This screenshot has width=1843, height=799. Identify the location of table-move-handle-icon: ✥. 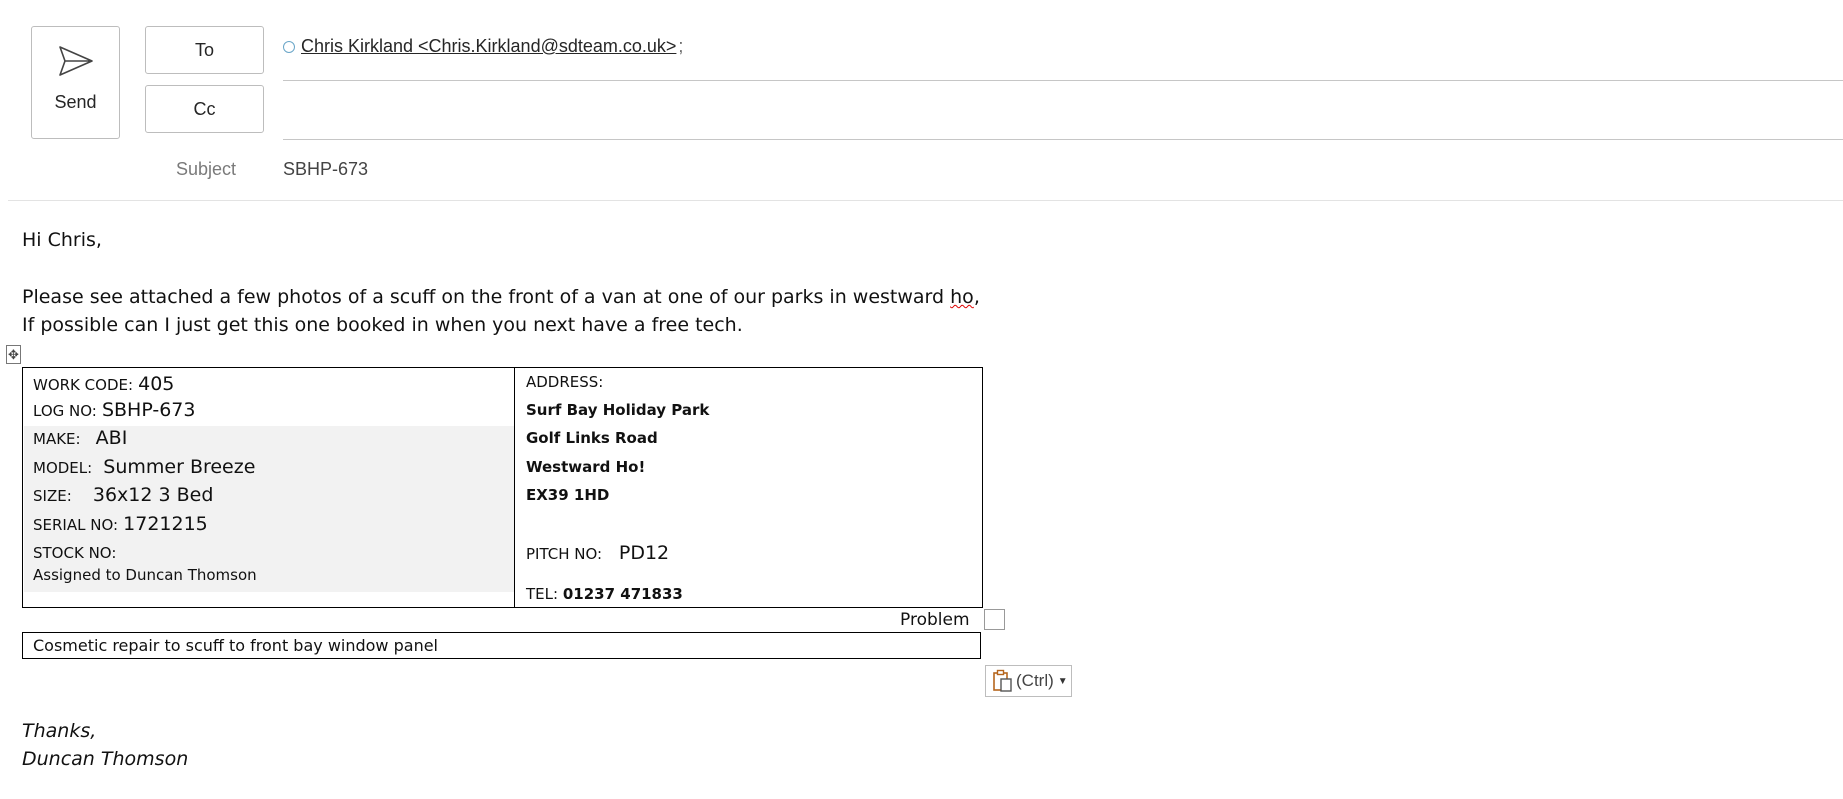
(13, 354).